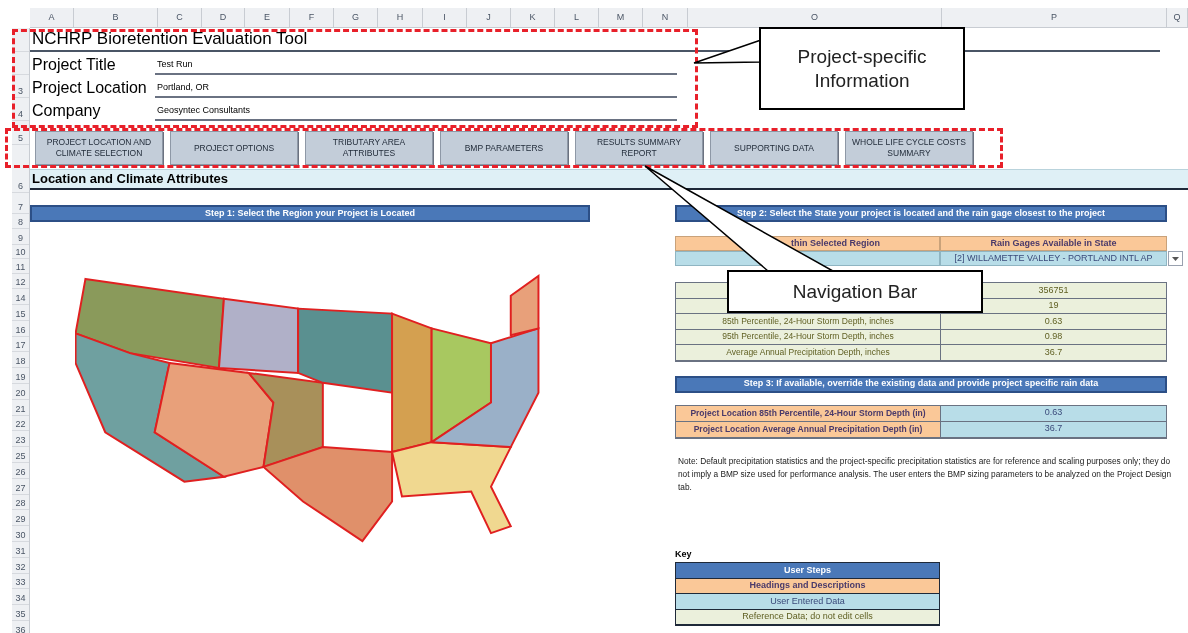 Image resolution: width=1188 pixels, height=633 pixels. What do you see at coordinates (369, 148) in the screenshot?
I see `nav-button: TRIBUTARY AREA ATTRIBUTES` at bounding box center [369, 148].